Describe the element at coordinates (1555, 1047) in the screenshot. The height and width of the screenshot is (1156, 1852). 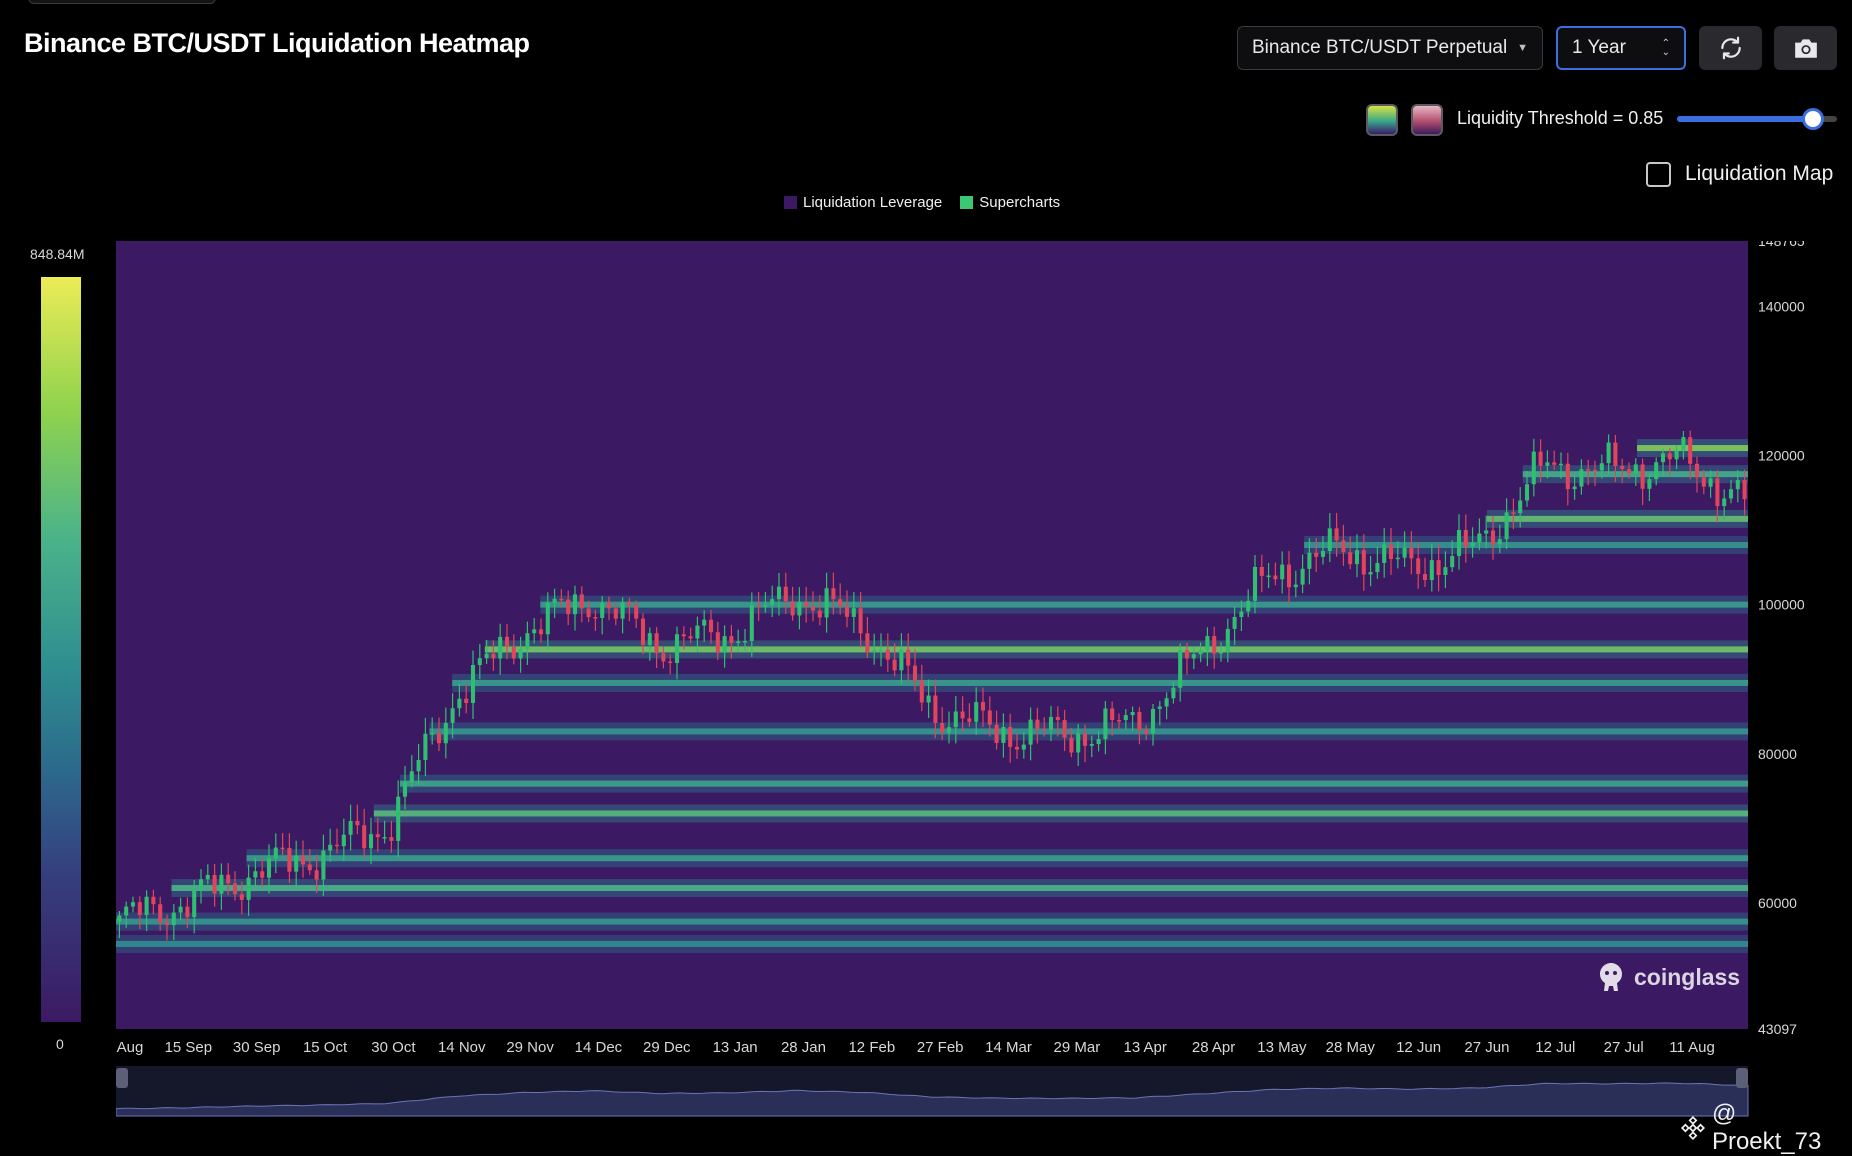
I see `x-tick-label: 12 Jul` at that location.